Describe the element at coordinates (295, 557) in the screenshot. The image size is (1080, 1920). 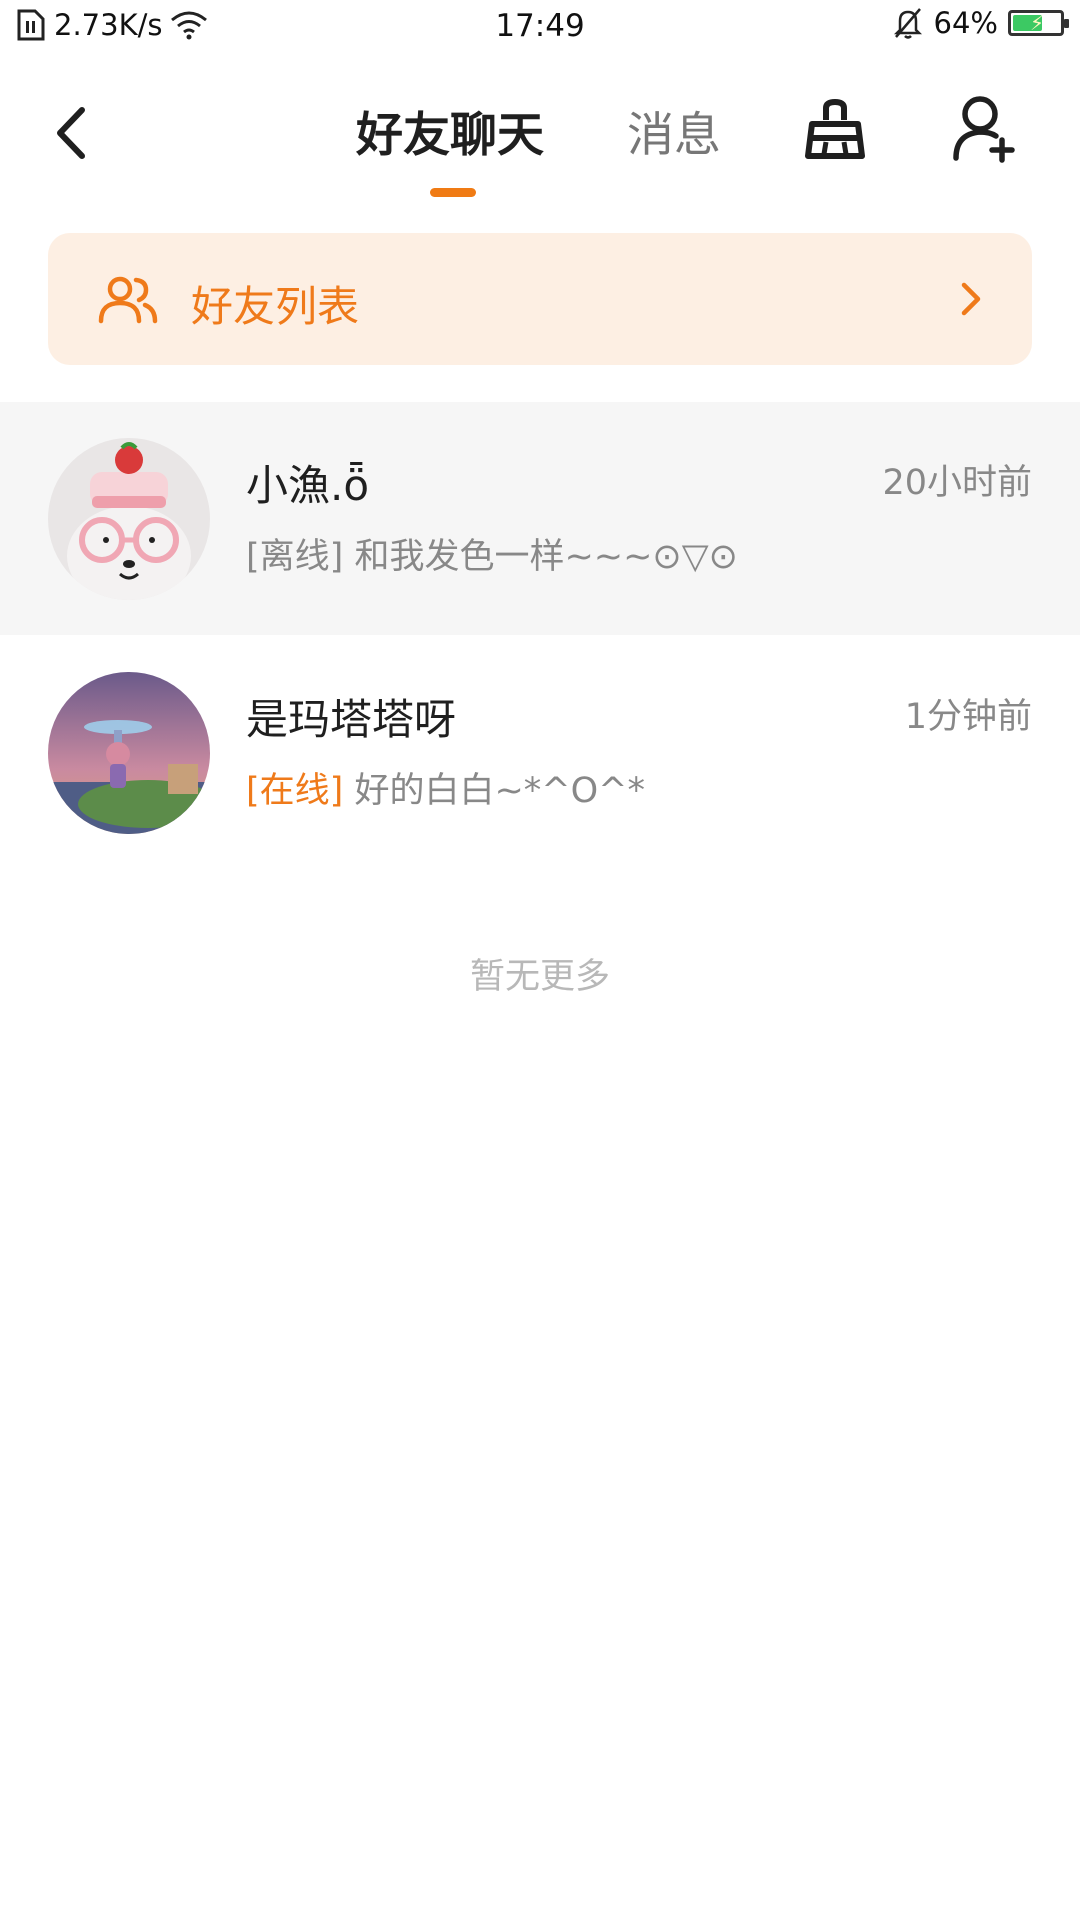
I see `status-badge: [离线]` at that location.